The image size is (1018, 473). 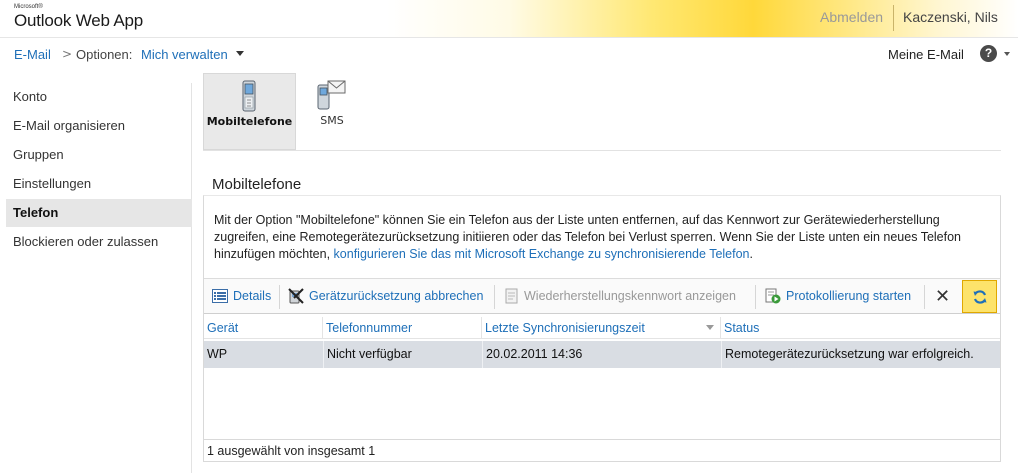 I want to click on breadcrumb-manage-link: Mich verwalten, so click(x=184, y=54).